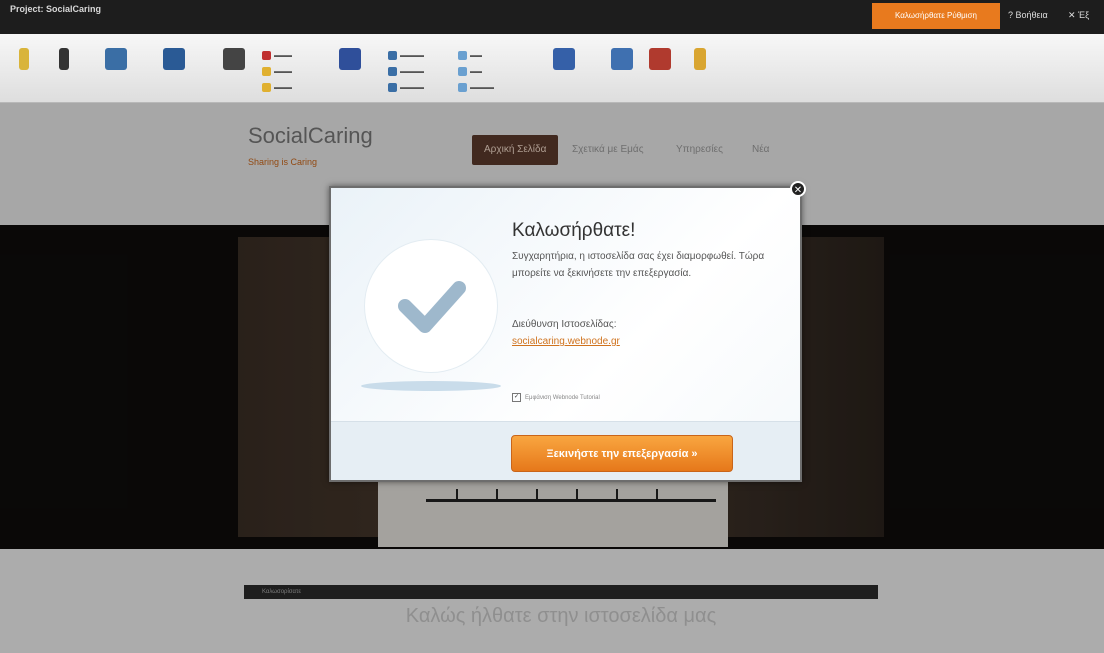 This screenshot has width=1104, height=653. What do you see at coordinates (266, 55) in the screenshot?
I see `red-icon` at bounding box center [266, 55].